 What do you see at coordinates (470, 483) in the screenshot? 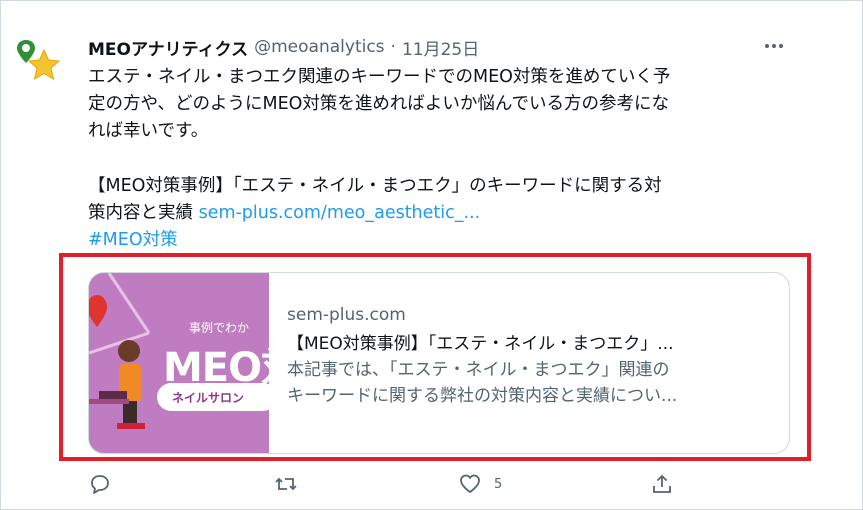
I see `heart-icon` at bounding box center [470, 483].